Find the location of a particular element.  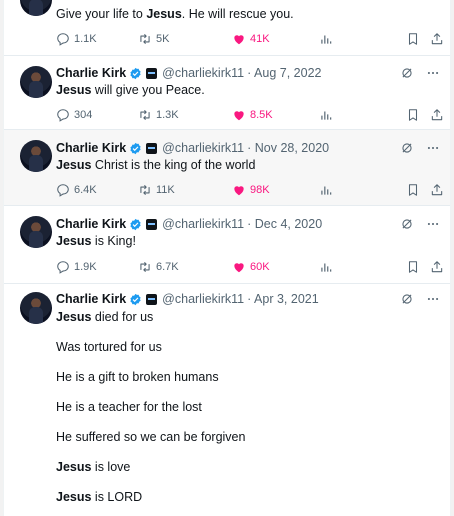

reply-button: 1.9K is located at coordinates (76, 267).